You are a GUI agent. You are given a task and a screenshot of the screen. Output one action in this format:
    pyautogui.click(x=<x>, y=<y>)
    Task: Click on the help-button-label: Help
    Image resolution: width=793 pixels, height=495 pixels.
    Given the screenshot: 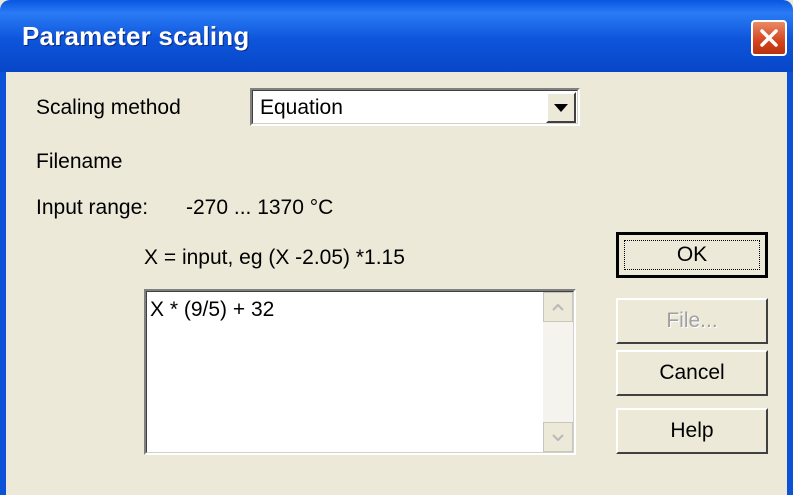 What is the action you would take?
    pyautogui.click(x=692, y=430)
    